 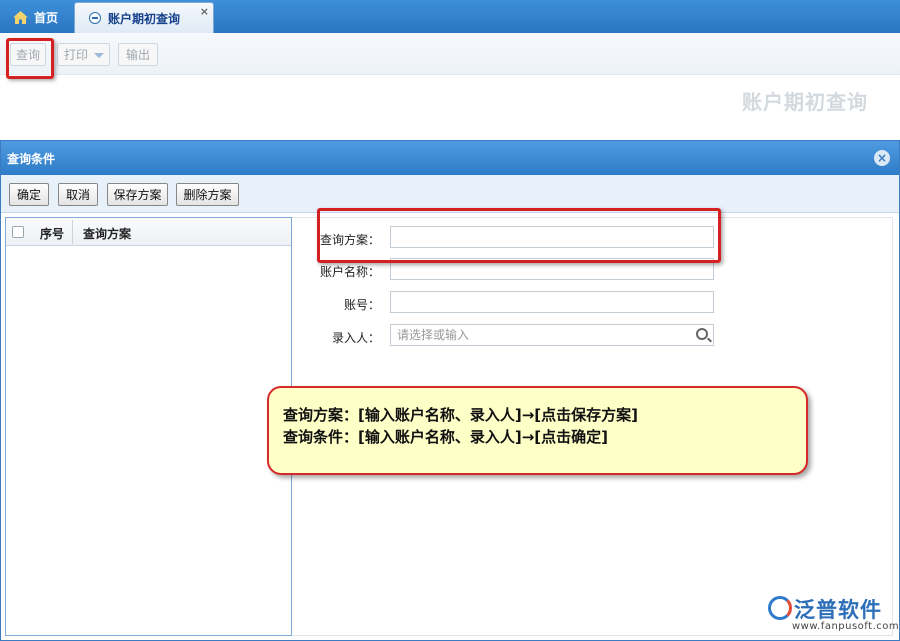 I want to click on tab-bar: 首页 账户期初查询 ×, so click(x=450, y=16).